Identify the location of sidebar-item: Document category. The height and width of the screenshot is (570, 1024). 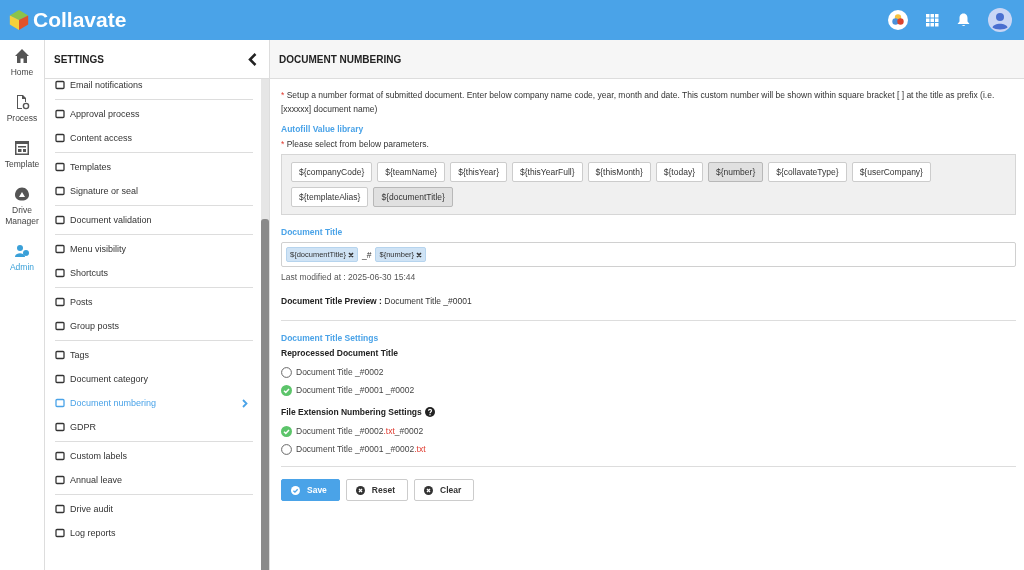
(154, 379).